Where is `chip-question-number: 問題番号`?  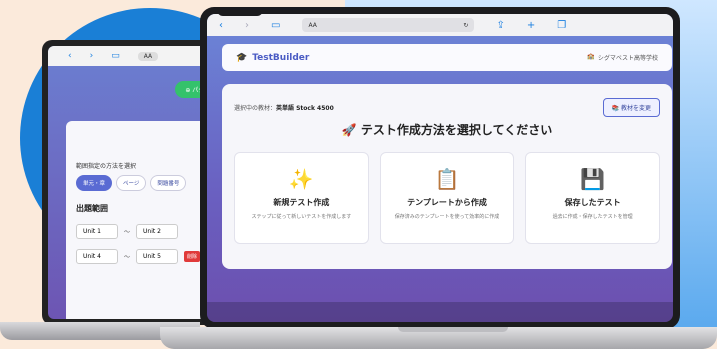
chip-question-number: 問題番号 is located at coordinates (168, 183).